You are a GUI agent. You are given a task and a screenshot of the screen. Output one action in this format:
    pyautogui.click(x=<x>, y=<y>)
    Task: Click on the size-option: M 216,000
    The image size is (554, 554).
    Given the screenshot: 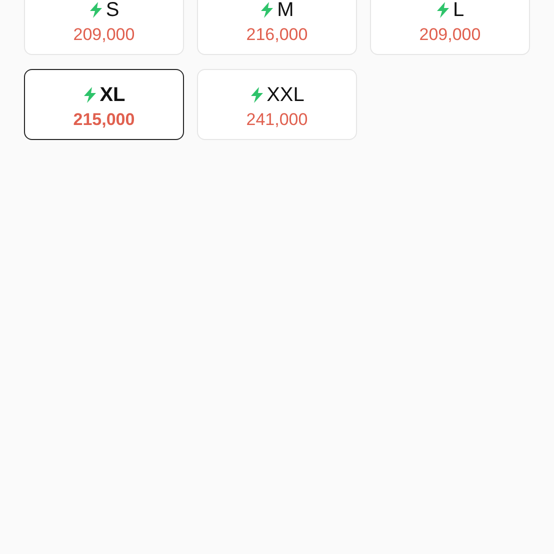 What is the action you would take?
    pyautogui.click(x=277, y=27)
    